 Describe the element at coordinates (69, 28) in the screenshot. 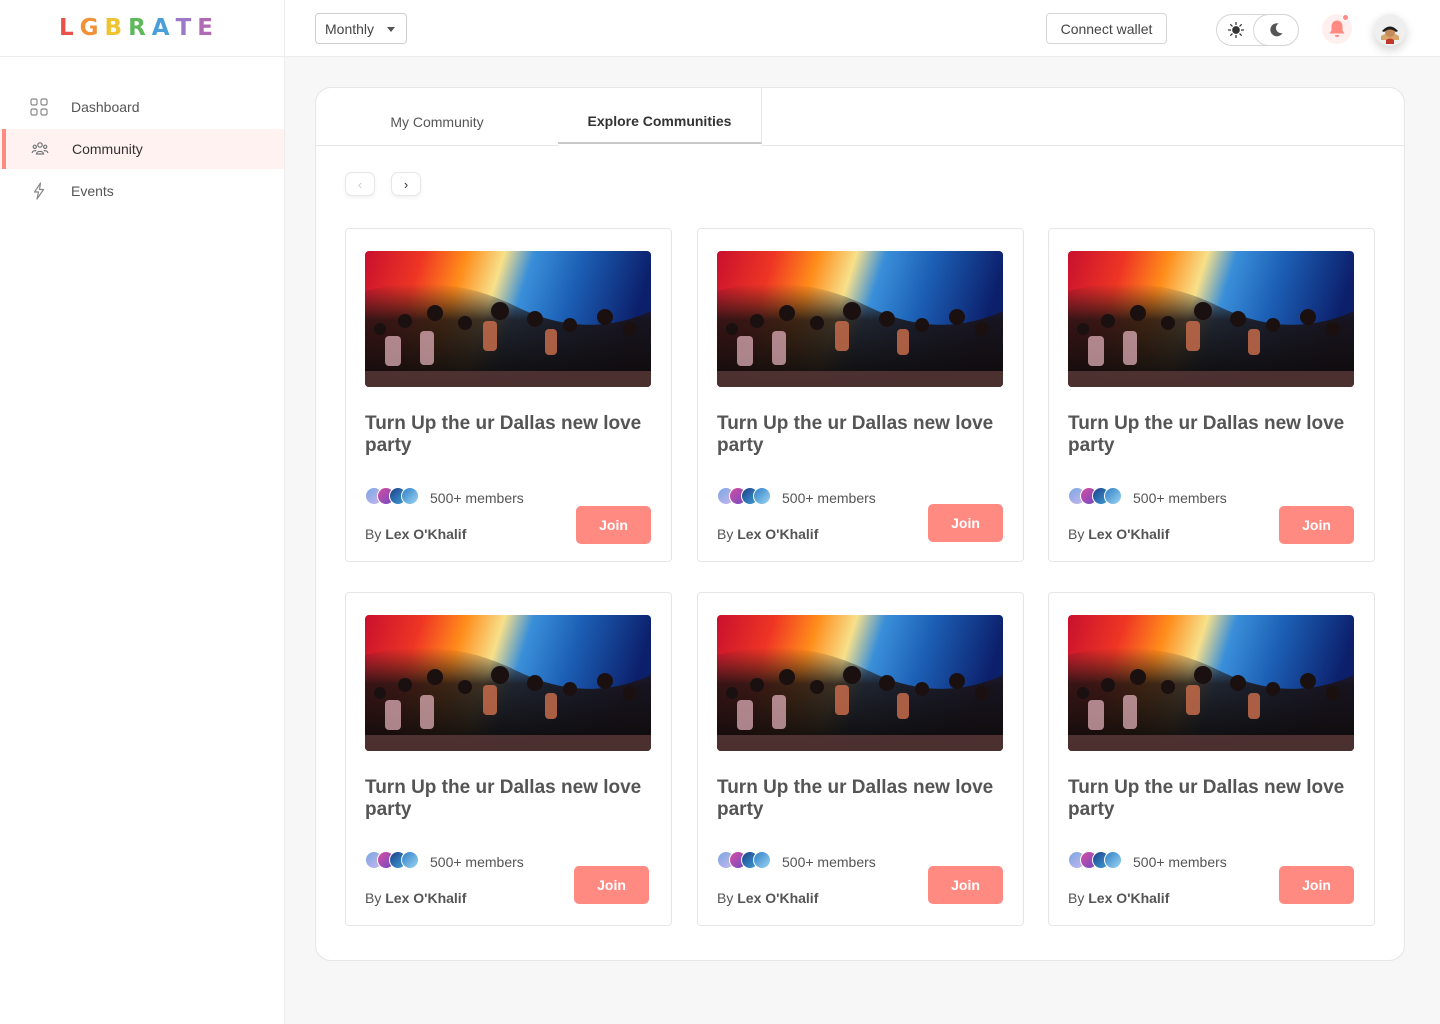

I see `logo-letter: L` at that location.